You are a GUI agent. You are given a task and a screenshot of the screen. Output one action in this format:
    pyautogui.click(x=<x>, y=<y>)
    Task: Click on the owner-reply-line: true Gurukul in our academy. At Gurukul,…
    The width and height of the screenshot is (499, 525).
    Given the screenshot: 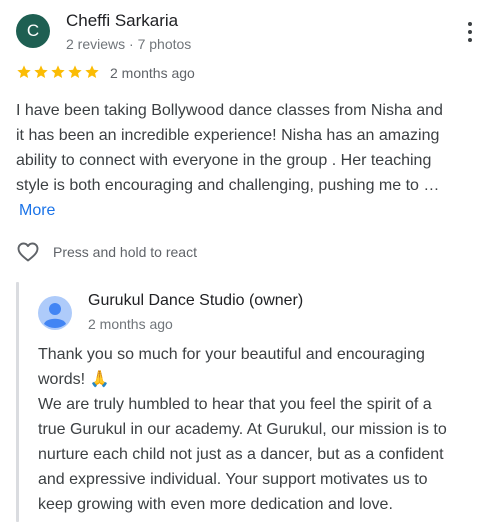 What is the action you would take?
    pyautogui.click(x=242, y=429)
    